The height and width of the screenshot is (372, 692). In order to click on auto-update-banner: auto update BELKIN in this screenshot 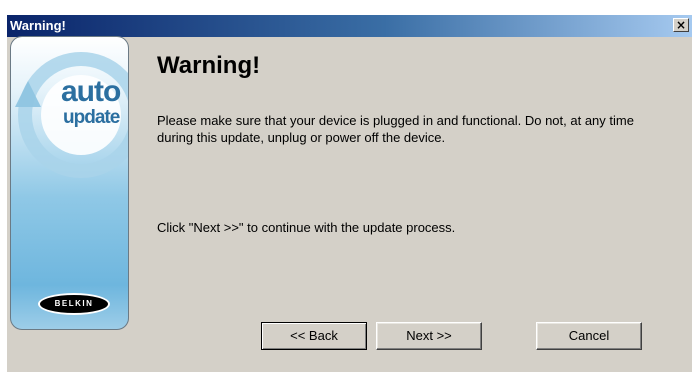, I will do `click(69, 183)`.